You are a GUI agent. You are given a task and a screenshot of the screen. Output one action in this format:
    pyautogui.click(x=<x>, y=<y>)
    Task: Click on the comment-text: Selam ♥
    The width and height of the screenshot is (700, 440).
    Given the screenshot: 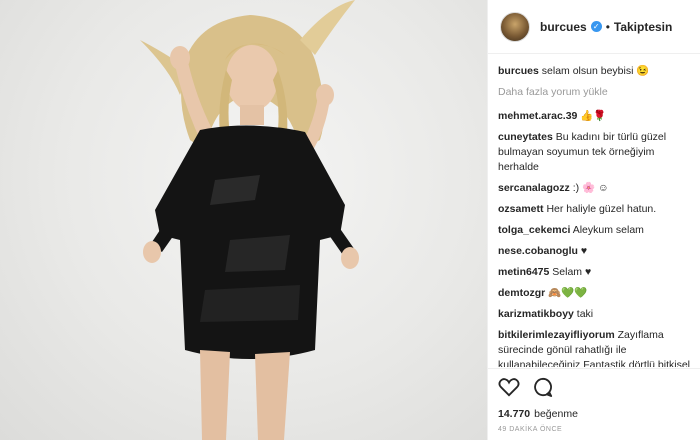 What is the action you would take?
    pyautogui.click(x=572, y=272)
    